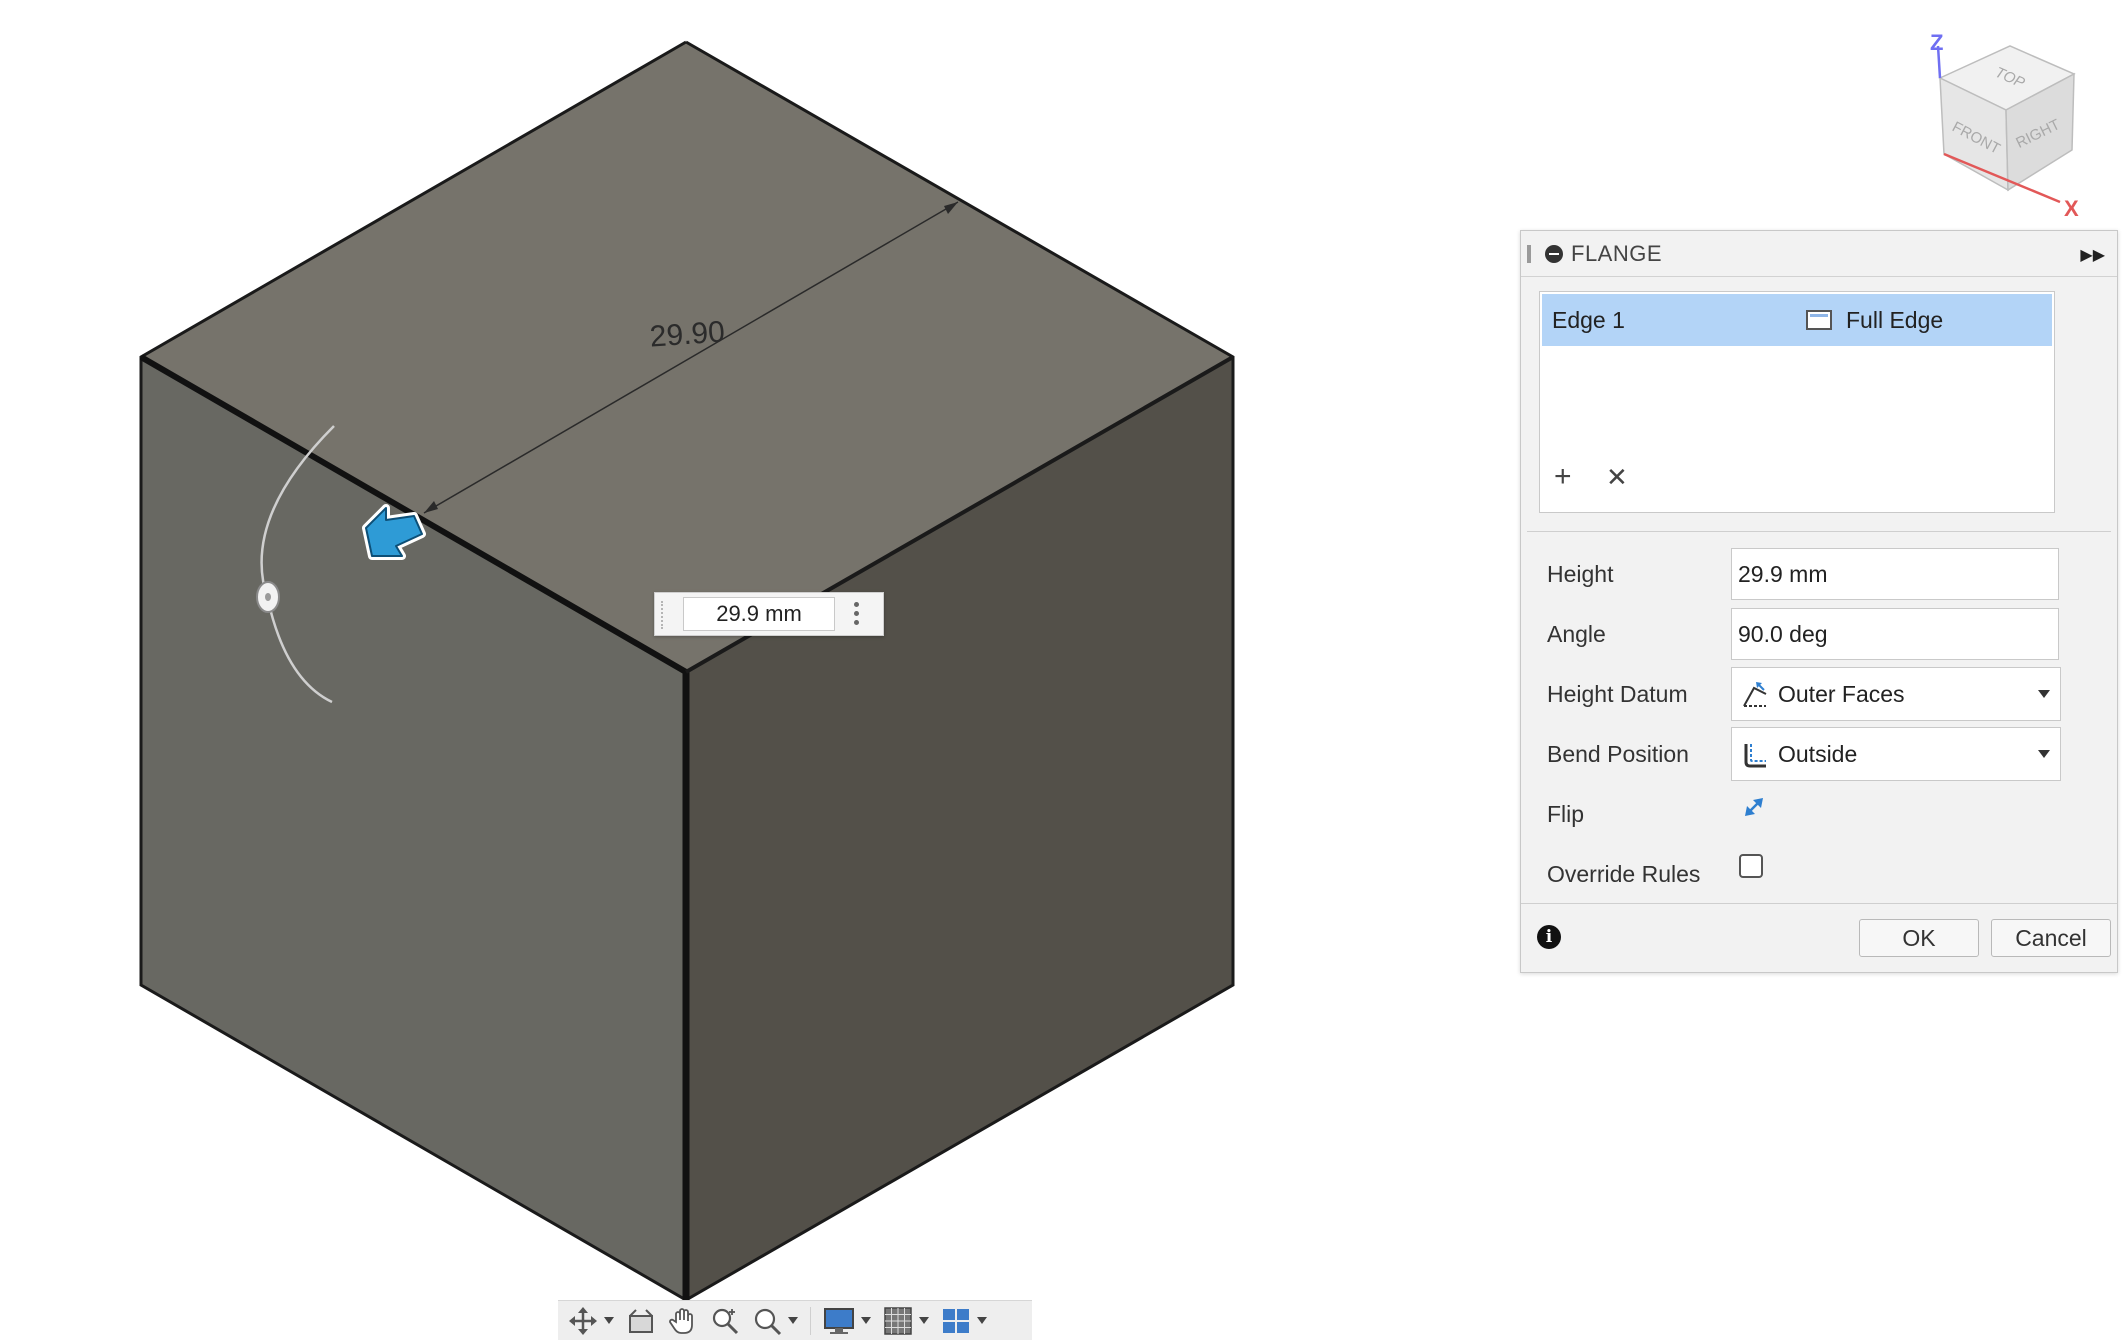  I want to click on display-settings-icon, so click(839, 1320).